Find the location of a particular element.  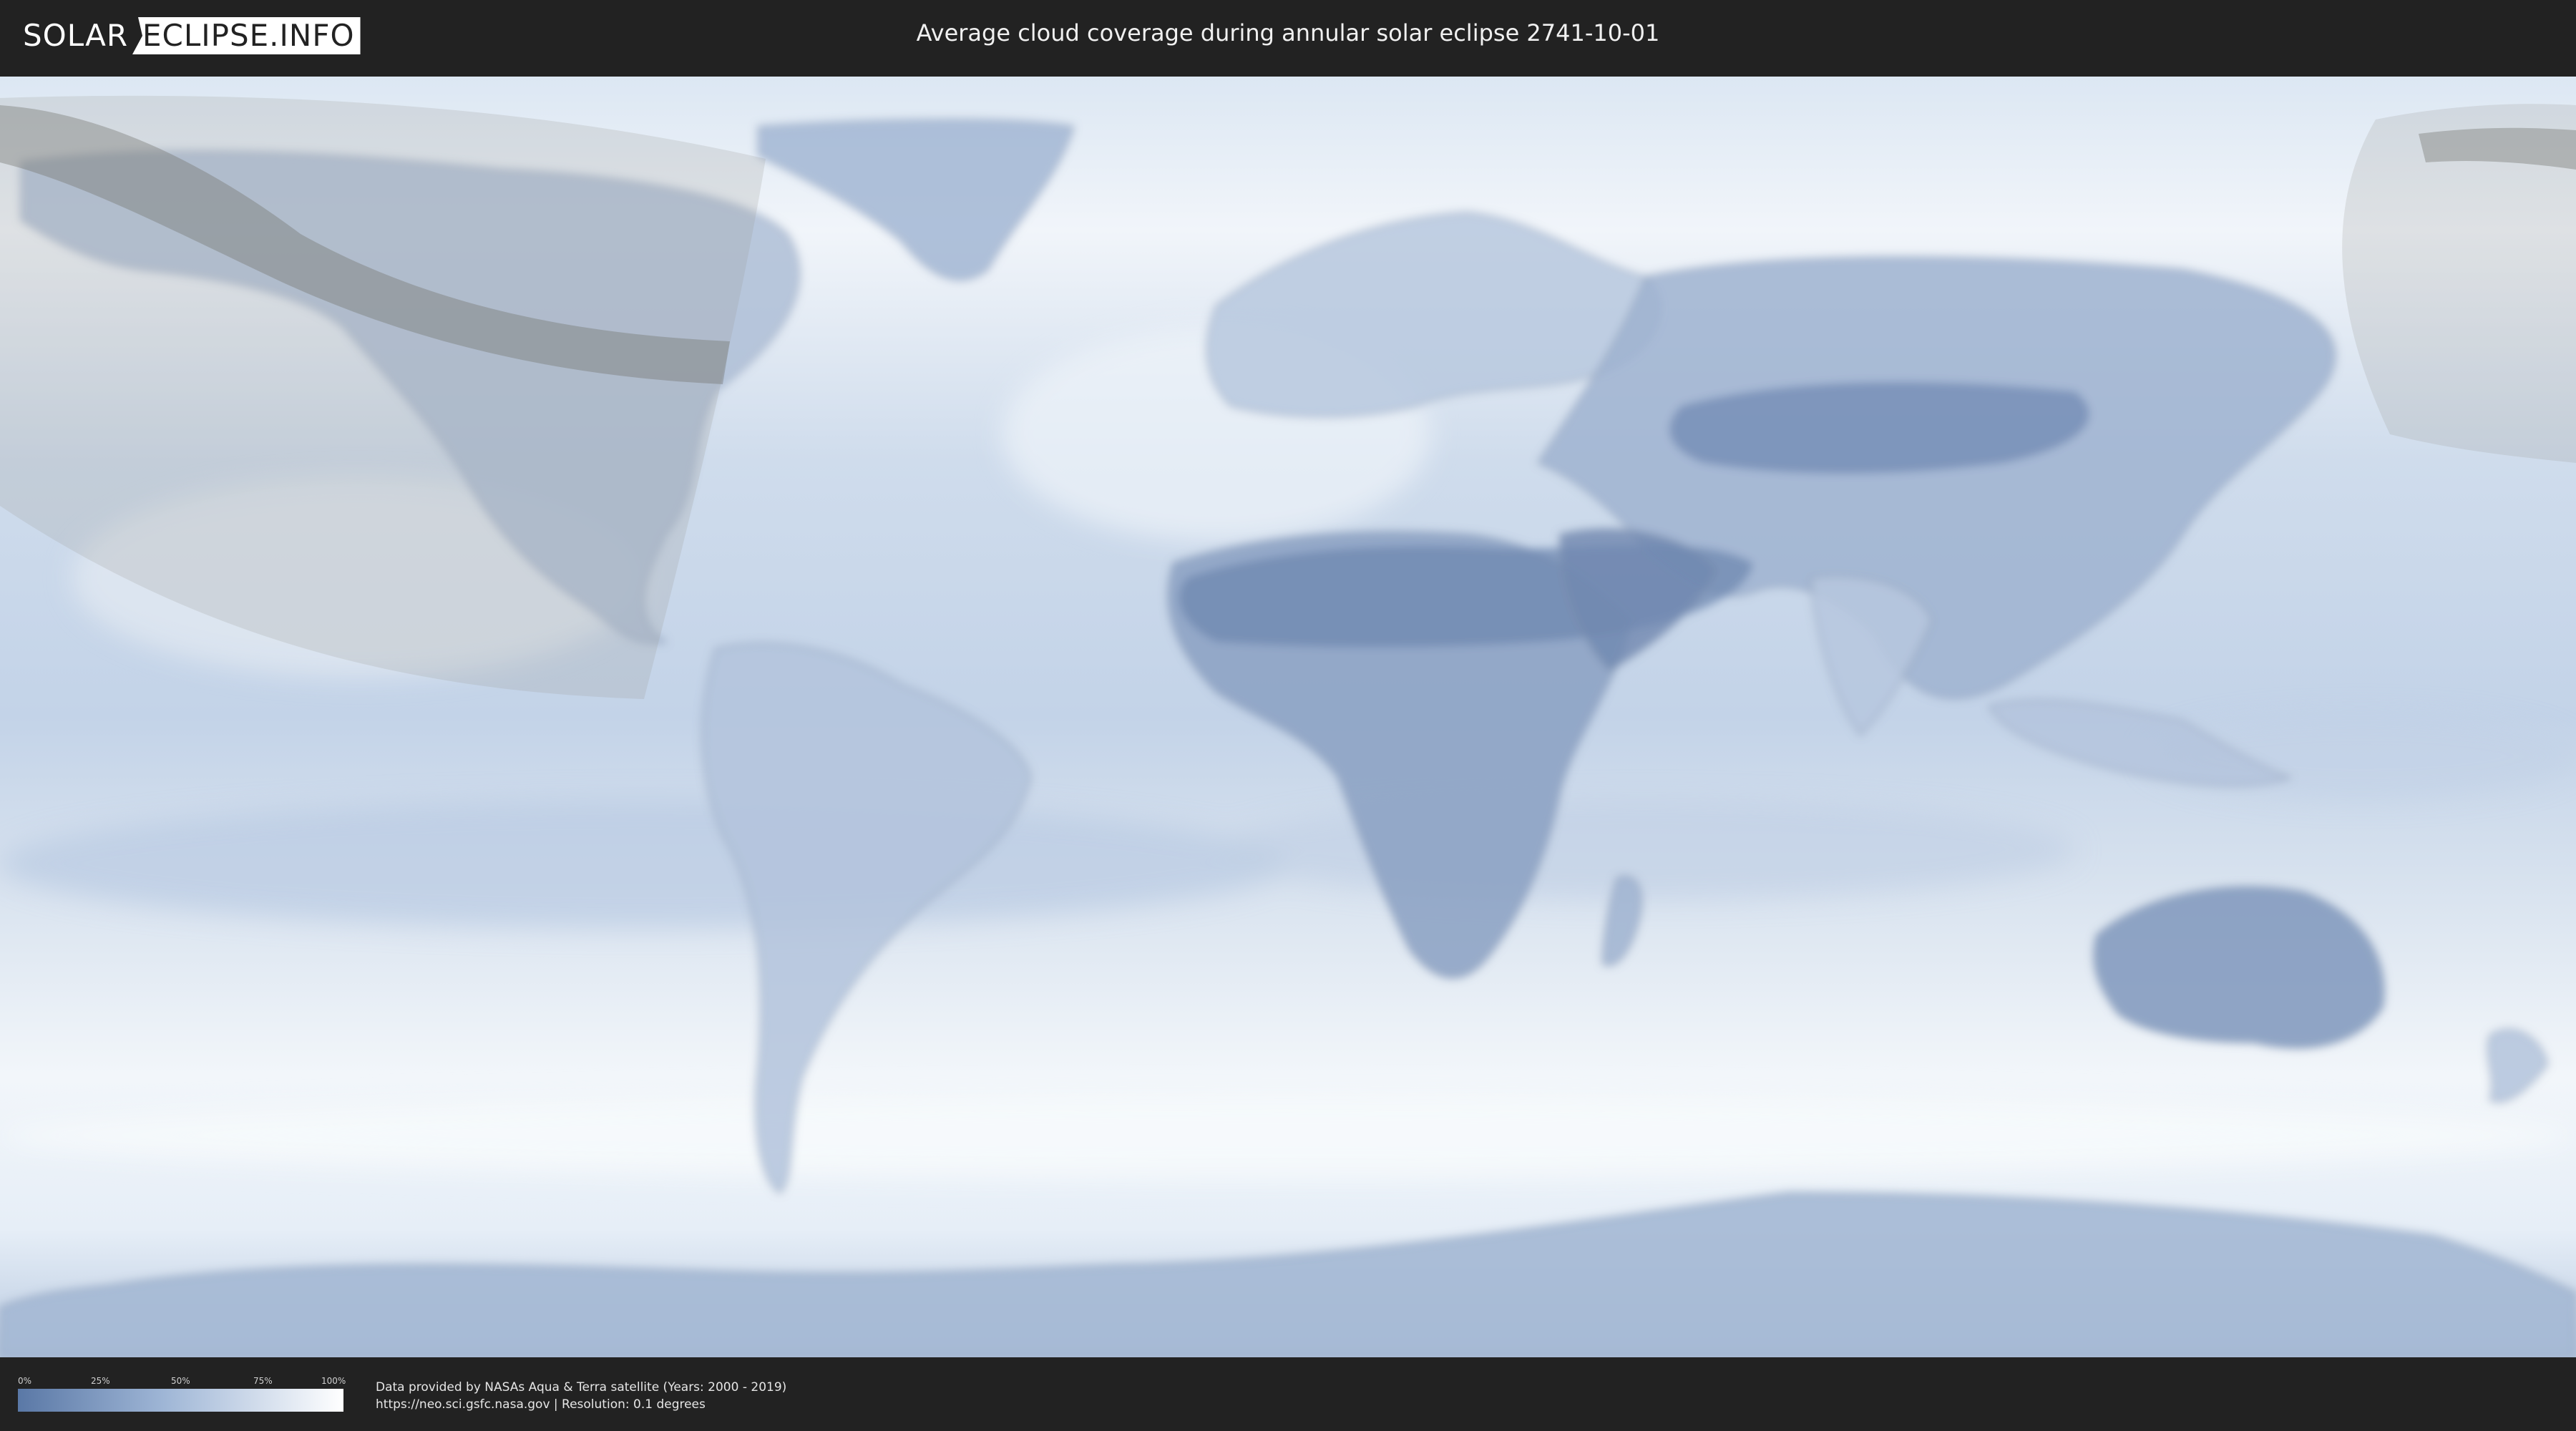

australia is located at coordinates (2239, 967).